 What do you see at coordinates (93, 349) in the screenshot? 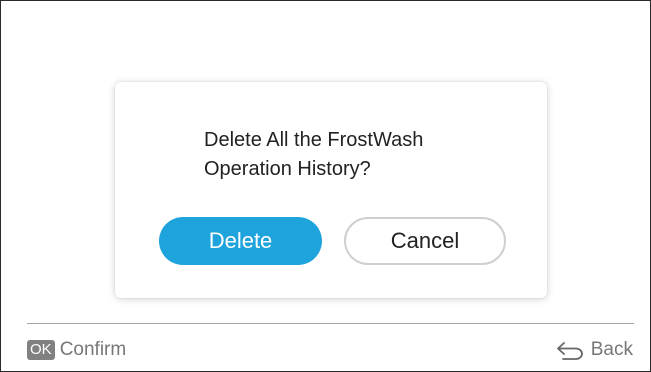
I see `confirm-label: Confirm` at bounding box center [93, 349].